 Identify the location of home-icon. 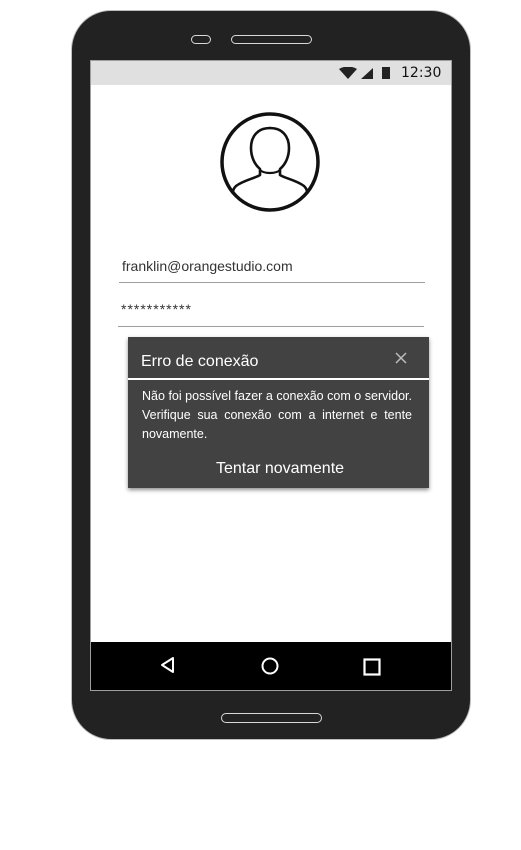
(270, 666).